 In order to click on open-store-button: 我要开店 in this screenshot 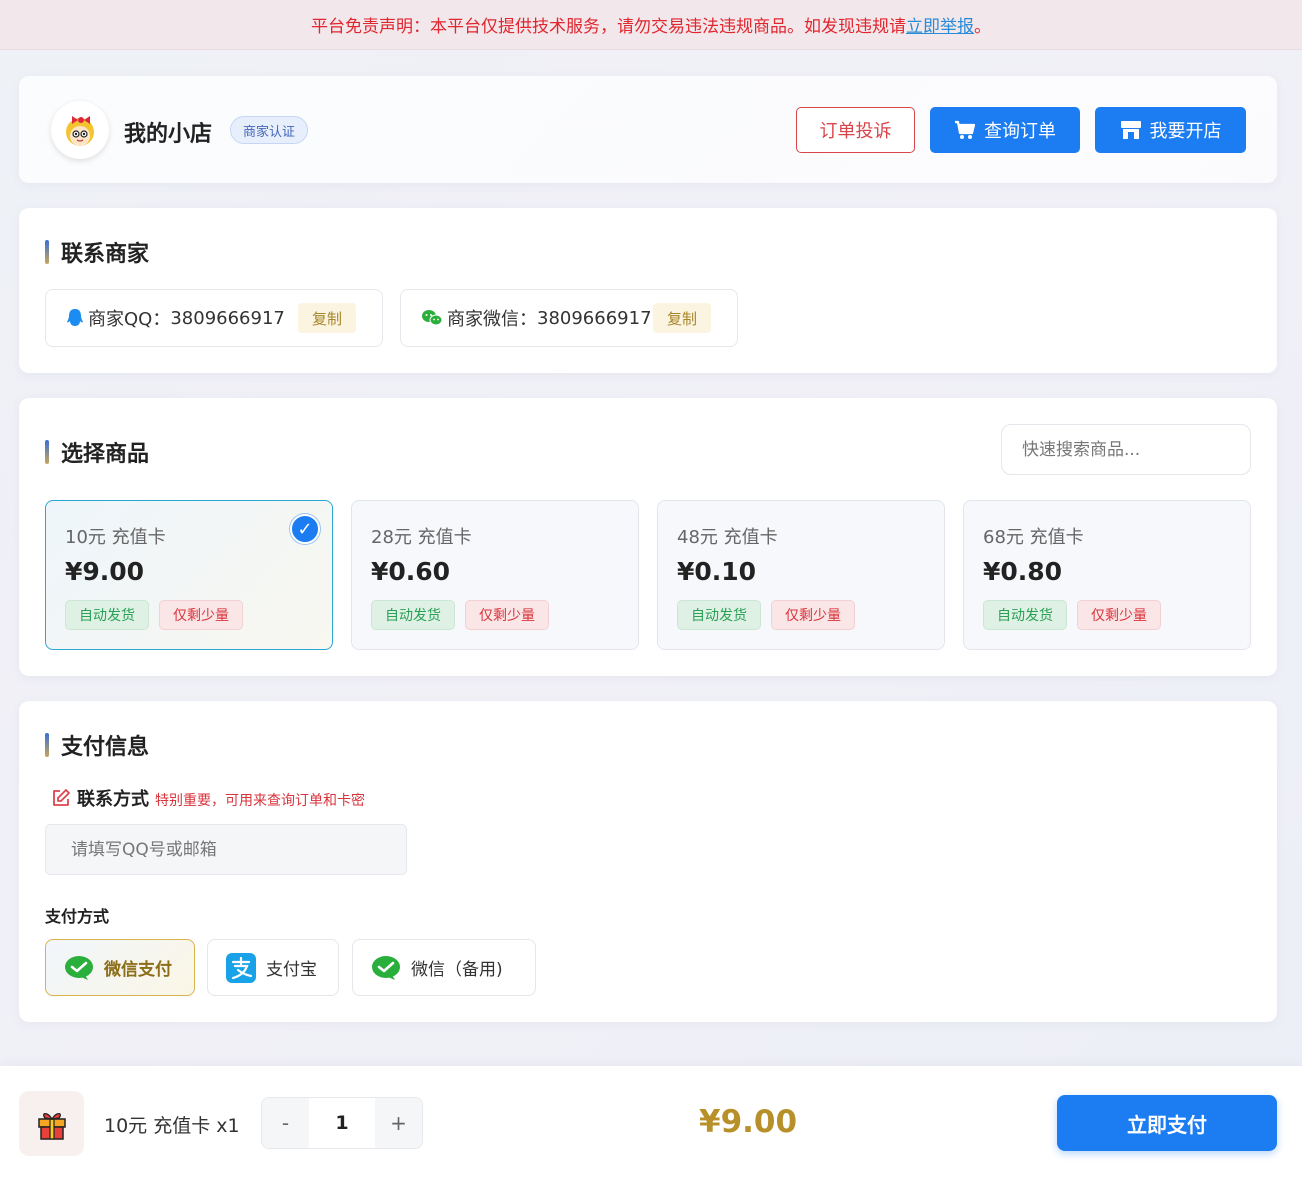, I will do `click(1170, 130)`.